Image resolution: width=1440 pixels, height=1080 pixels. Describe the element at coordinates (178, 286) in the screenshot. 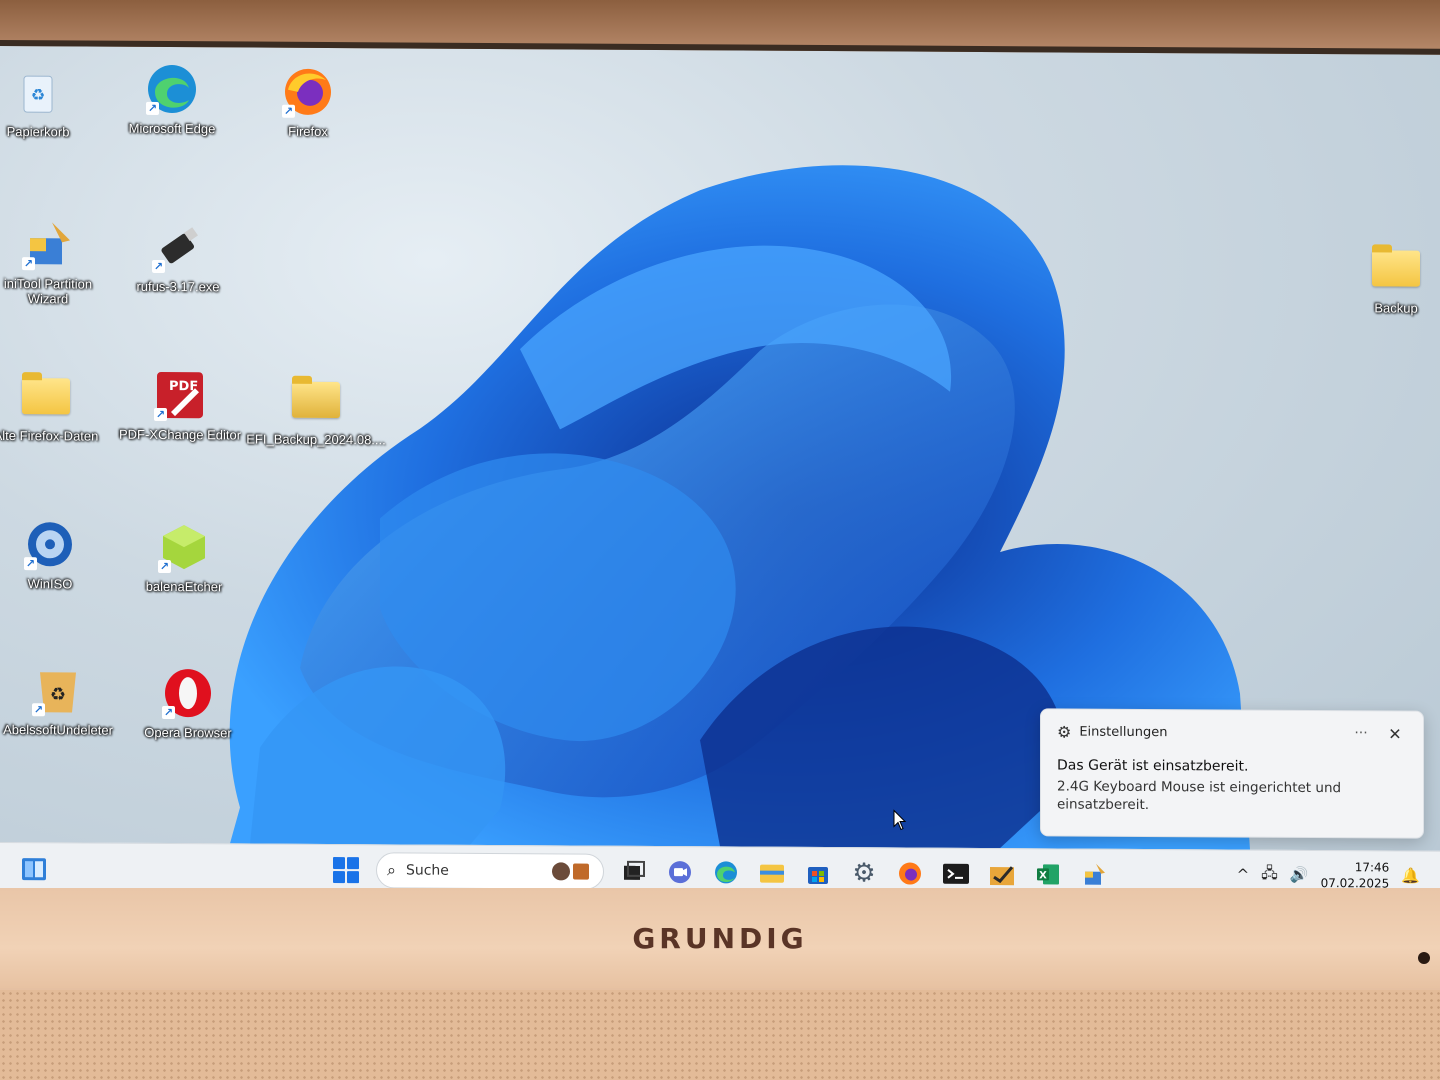

I see `icon-label: rufus-3.17.exe` at that location.